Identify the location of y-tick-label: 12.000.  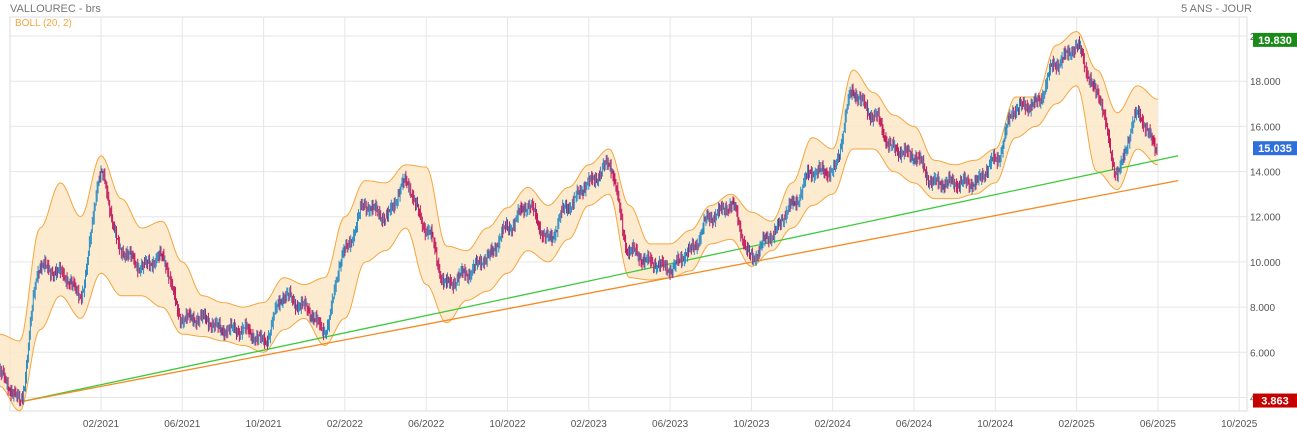
(1265, 218).